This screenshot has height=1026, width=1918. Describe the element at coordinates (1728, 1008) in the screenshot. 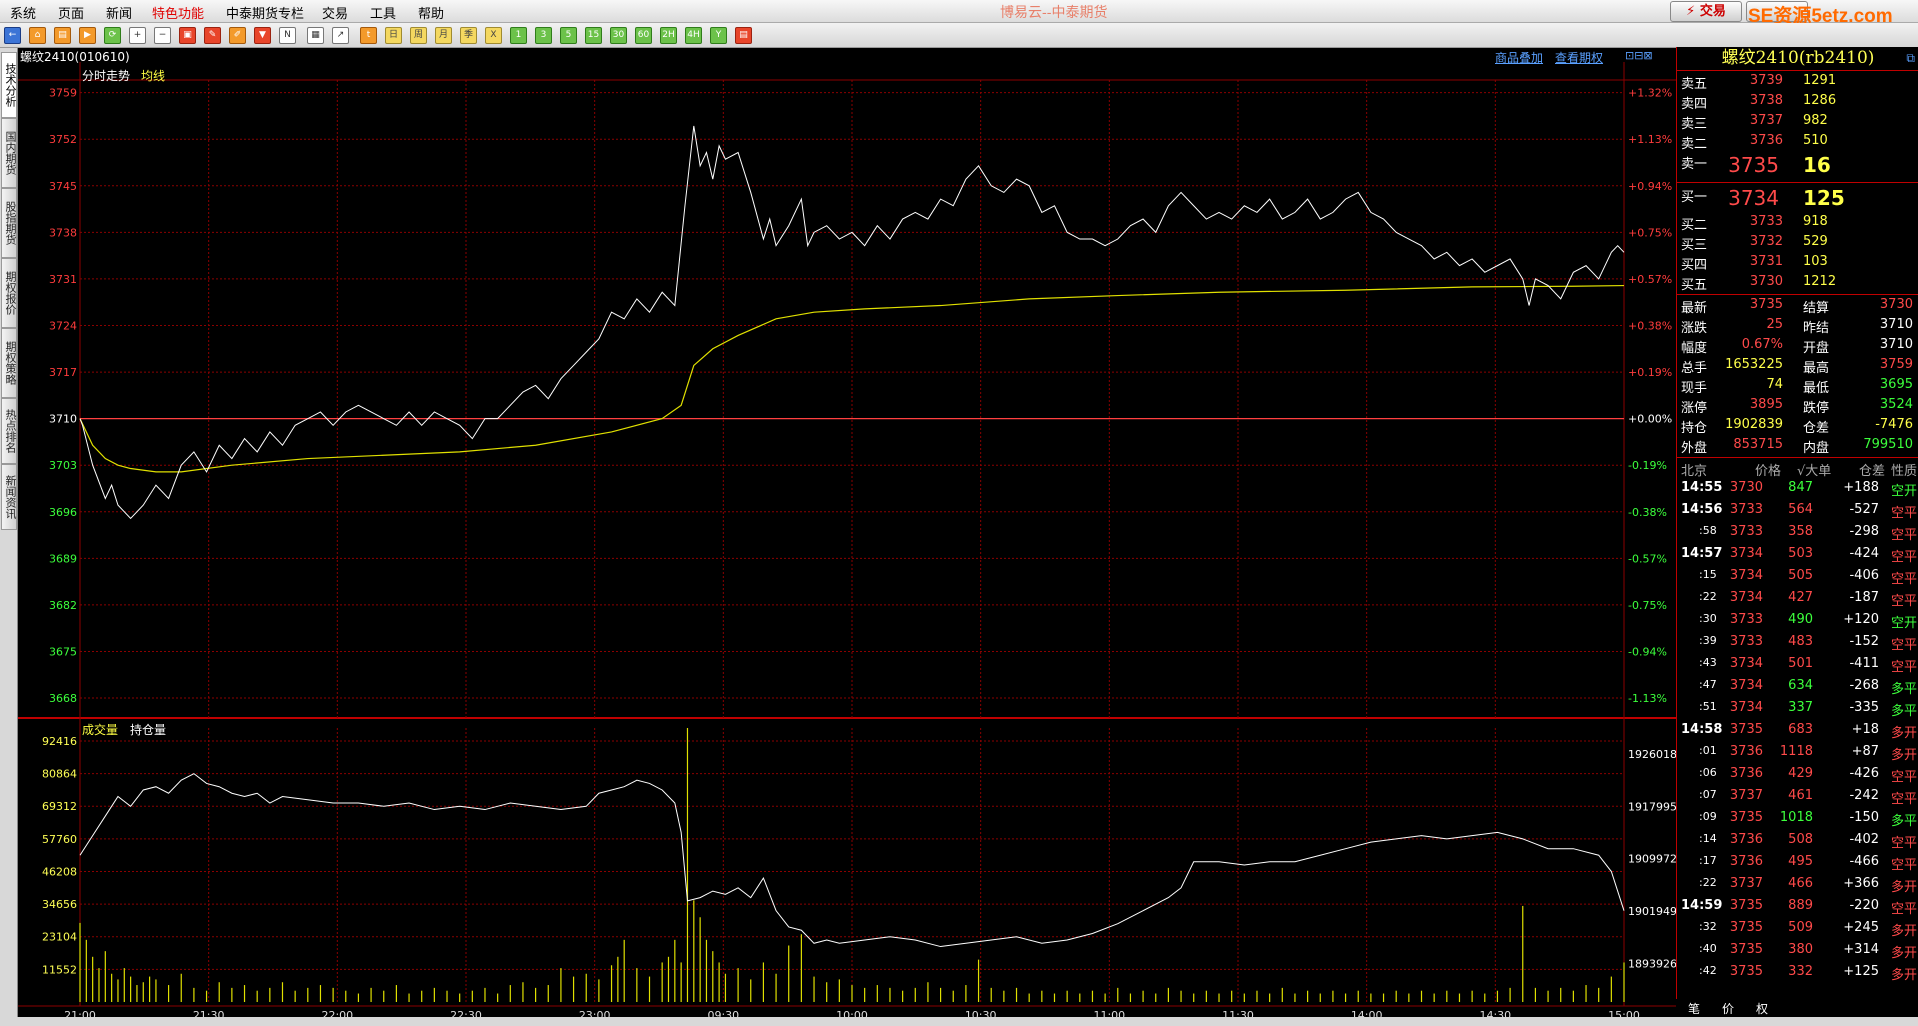

I see `tick-tab-1: 价` at that location.